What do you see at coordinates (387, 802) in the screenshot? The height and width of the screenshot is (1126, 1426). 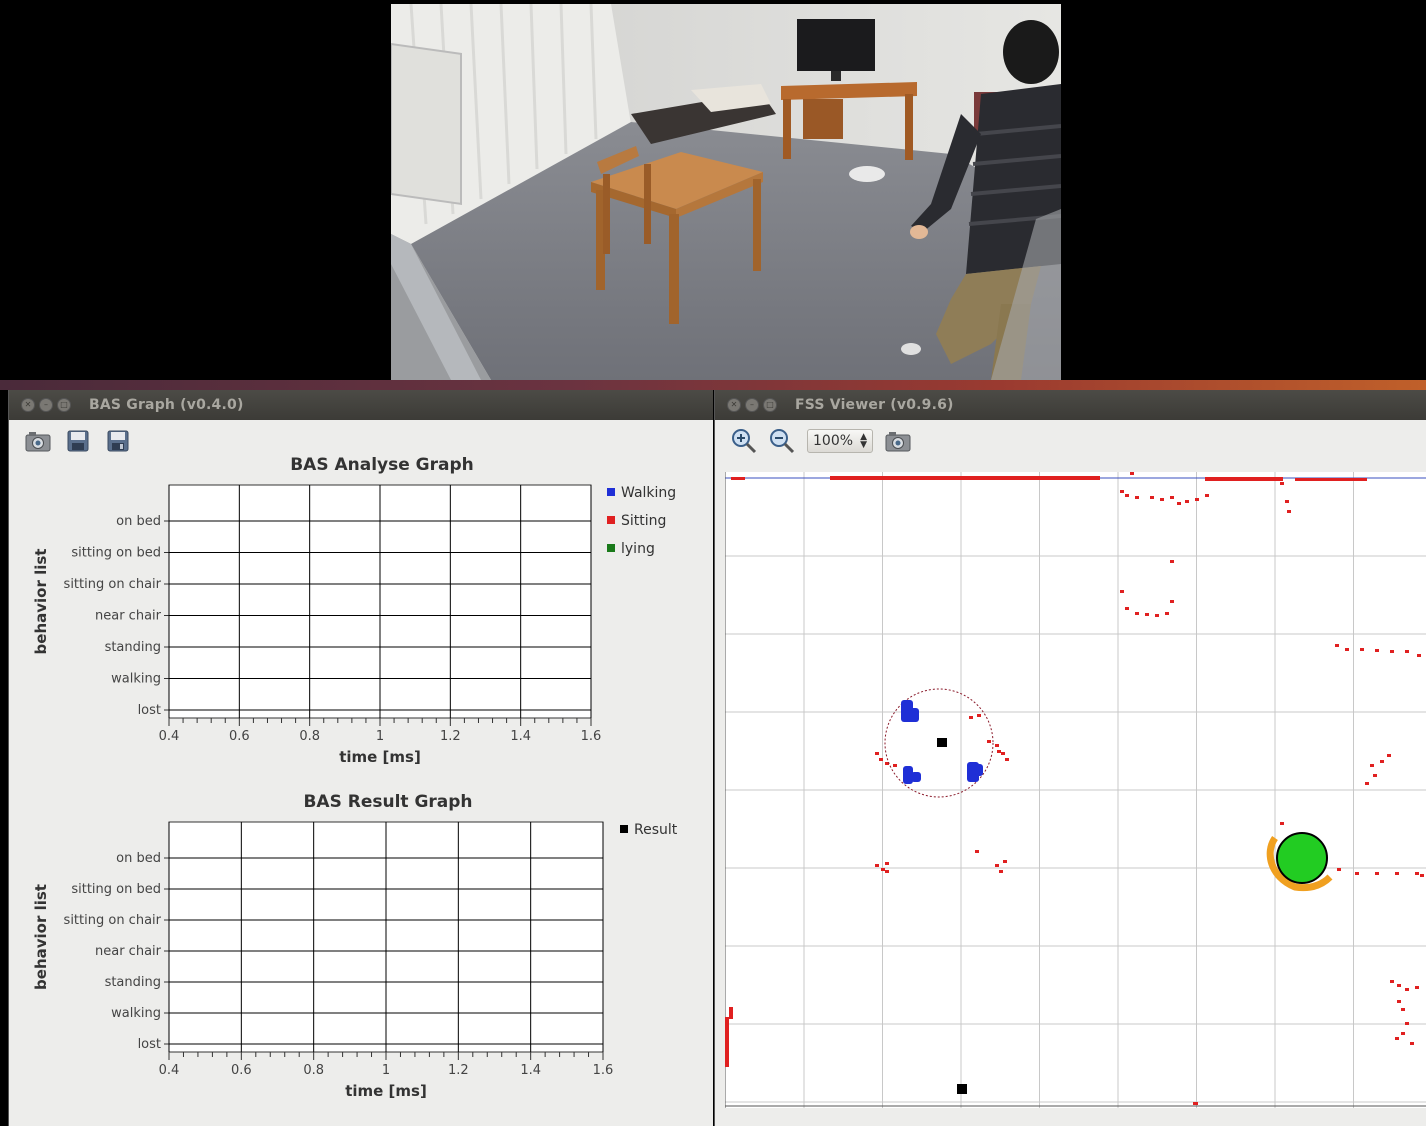 I see `graph-title: BAS Result Graph` at bounding box center [387, 802].